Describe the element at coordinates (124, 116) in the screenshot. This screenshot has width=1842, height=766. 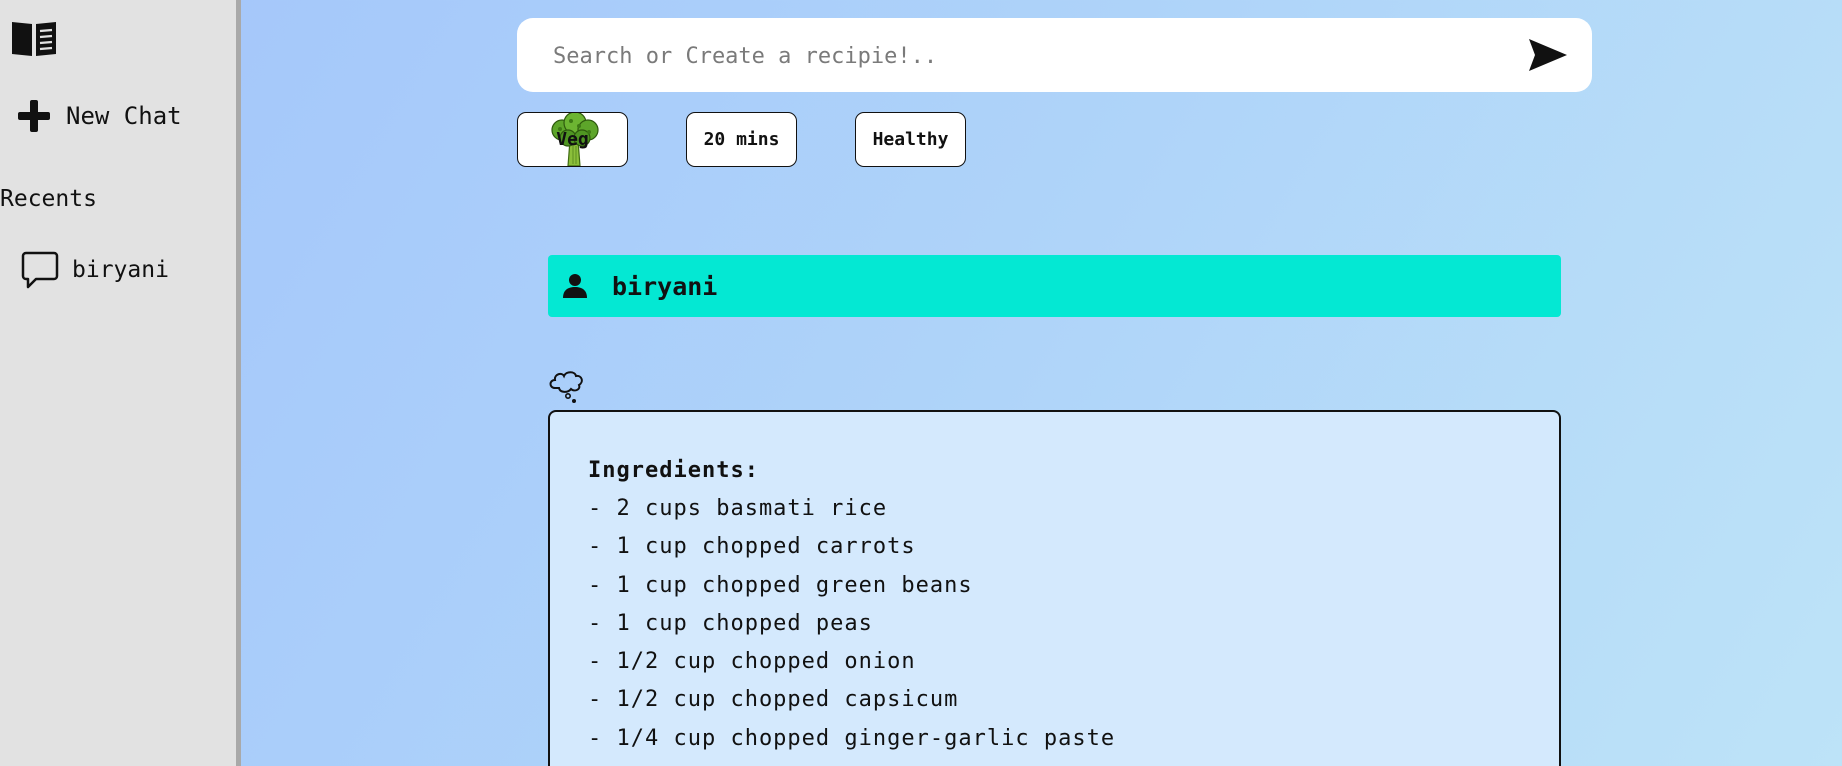
I see `new-chat-label: New Chat` at that location.